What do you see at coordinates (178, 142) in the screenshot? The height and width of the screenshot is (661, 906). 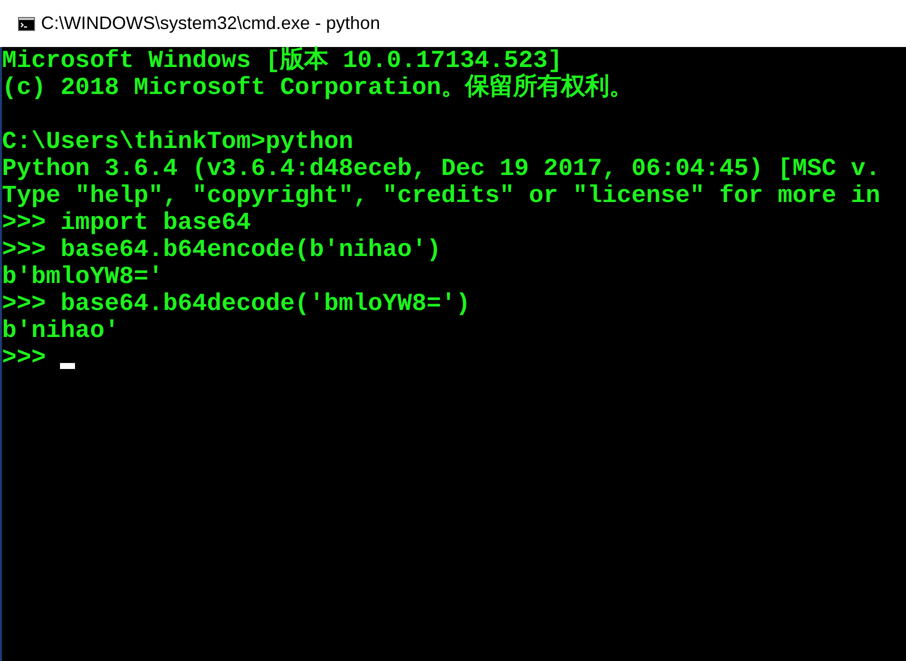 I see `console-line: C:\Users\thinkTom>python` at bounding box center [178, 142].